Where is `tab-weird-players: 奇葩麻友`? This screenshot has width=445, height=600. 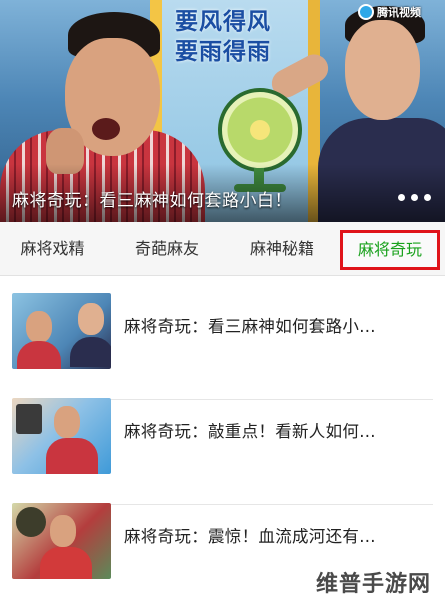
tab-weird-players: 奇葩麻友 is located at coordinates (167, 249).